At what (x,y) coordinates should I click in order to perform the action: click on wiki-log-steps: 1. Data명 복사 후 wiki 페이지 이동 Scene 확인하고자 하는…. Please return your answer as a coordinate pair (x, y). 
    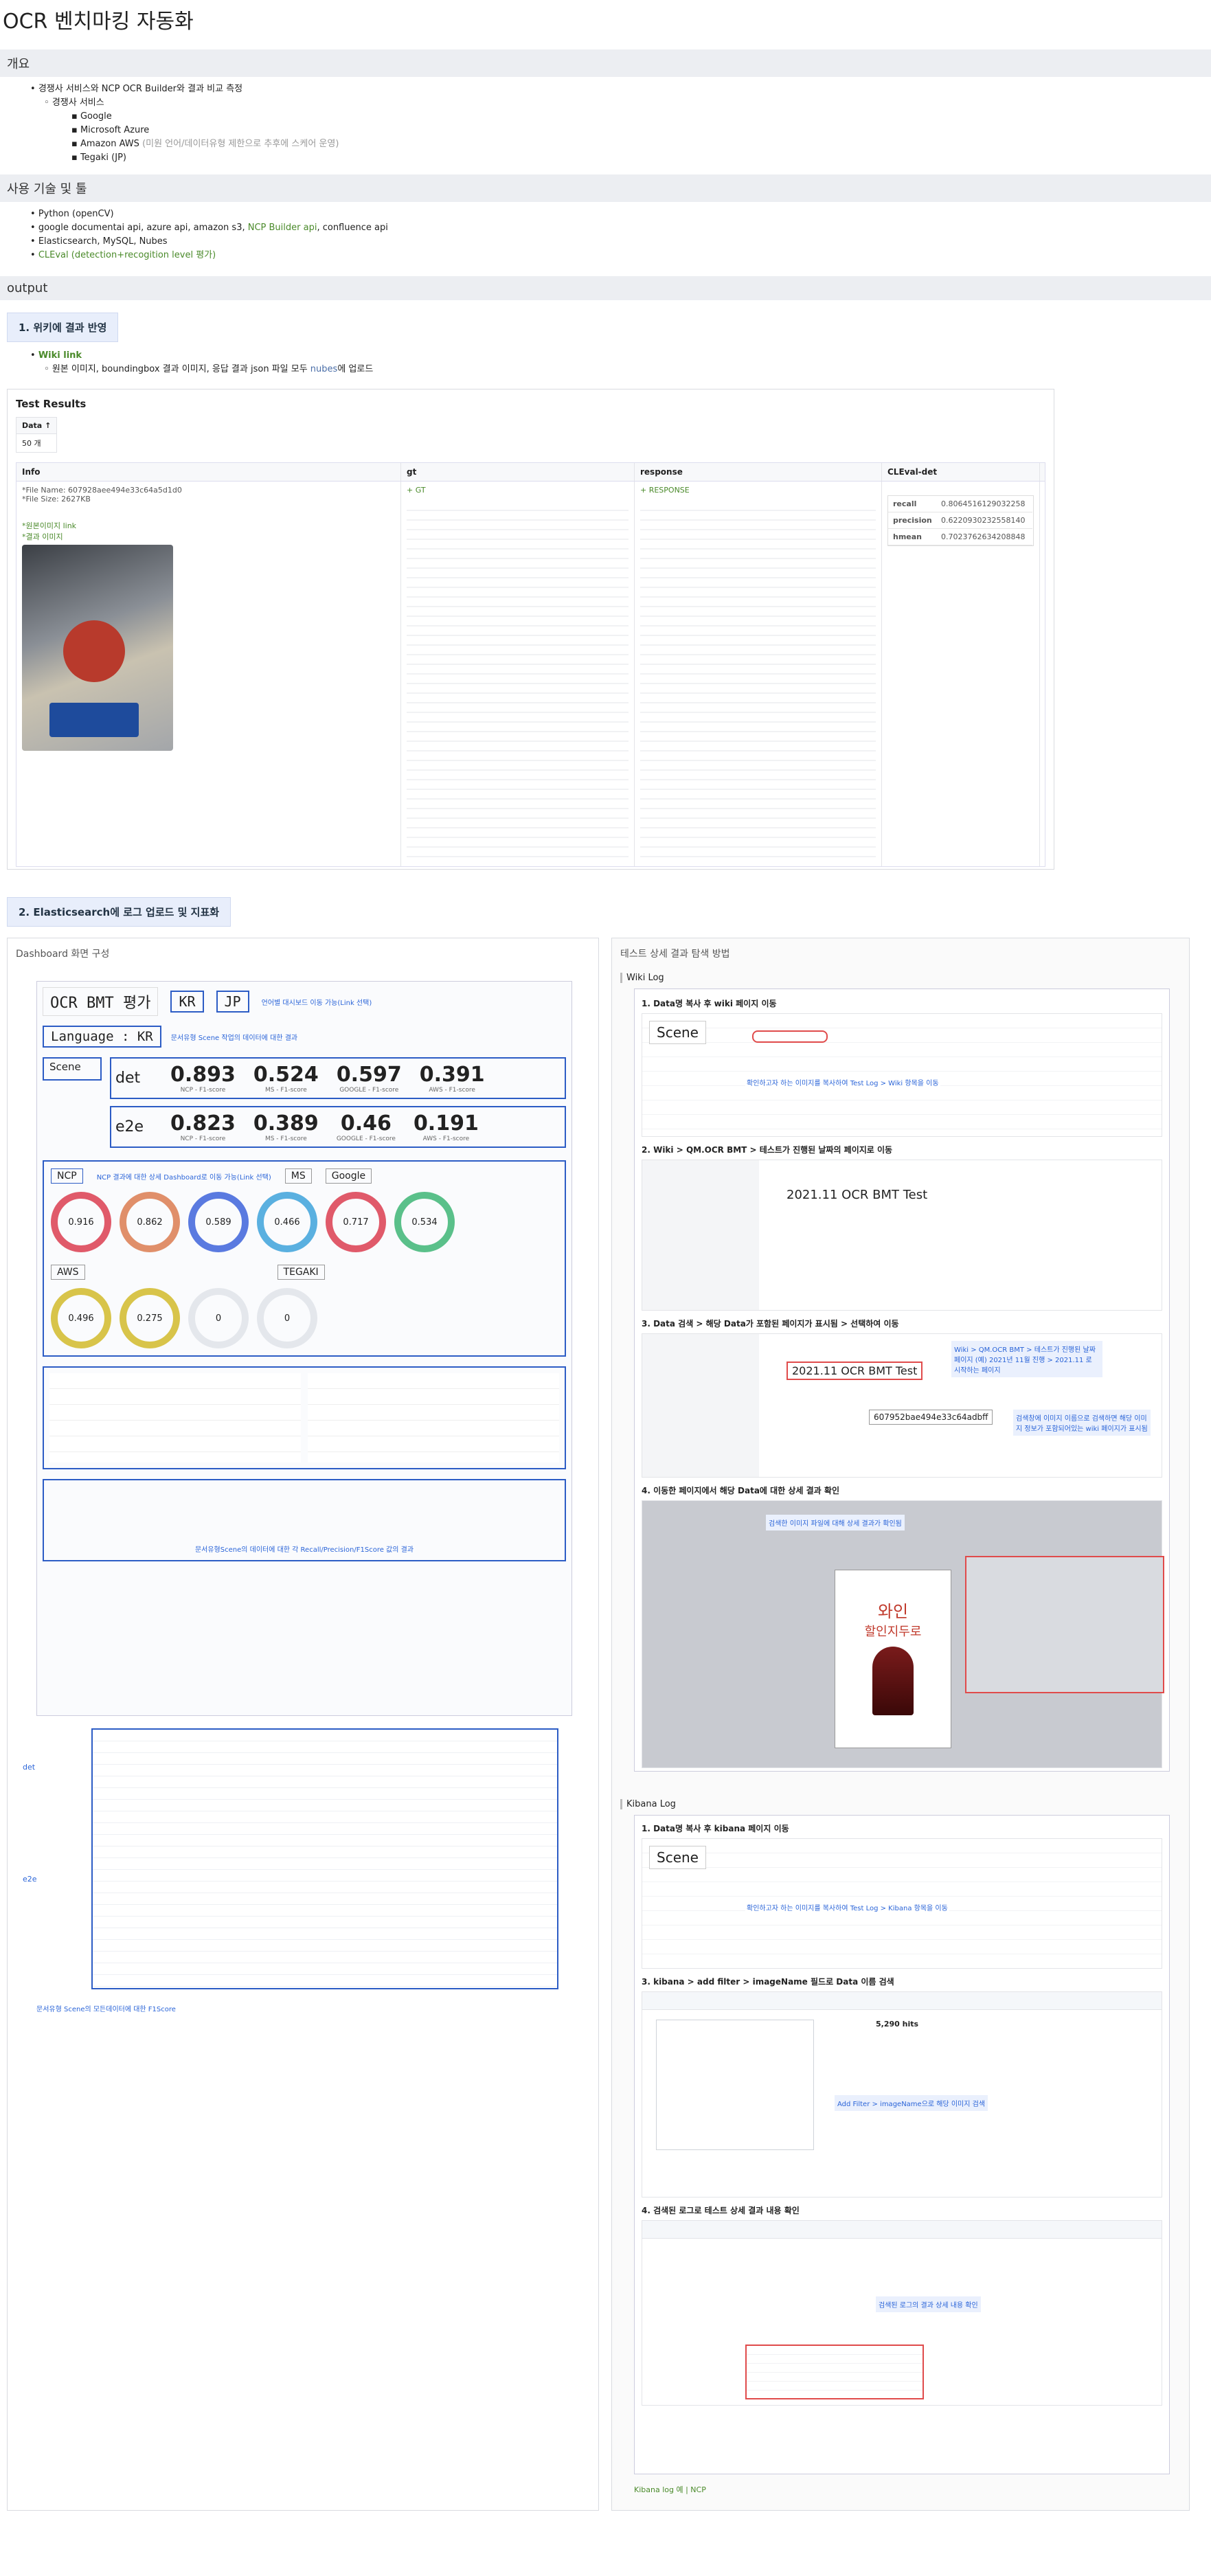
    Looking at the image, I should click on (902, 1380).